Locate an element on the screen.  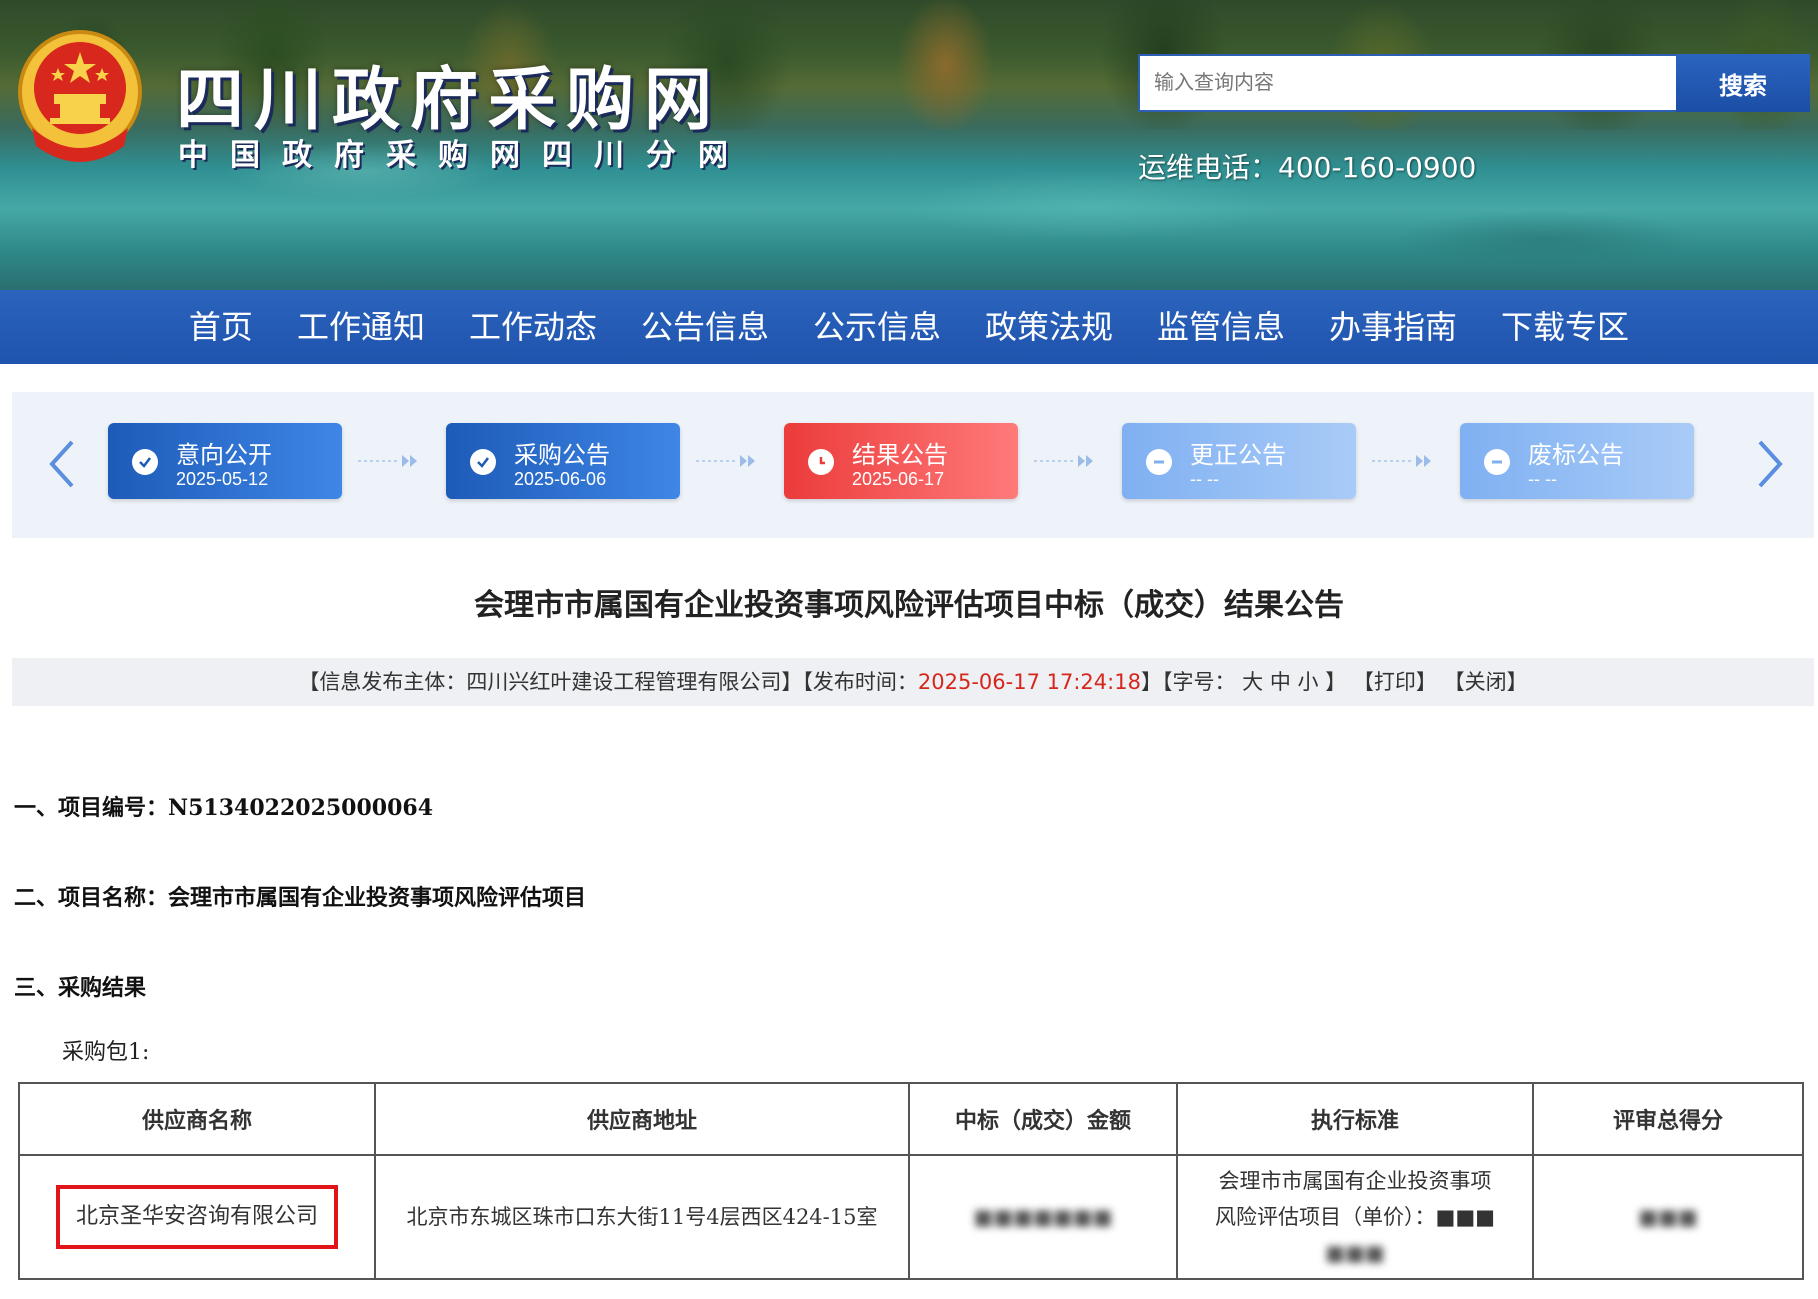
section-project-name: 二、项目名称：会理市市属国有企业投资事项风险评估项目 is located at coordinates (300, 898).